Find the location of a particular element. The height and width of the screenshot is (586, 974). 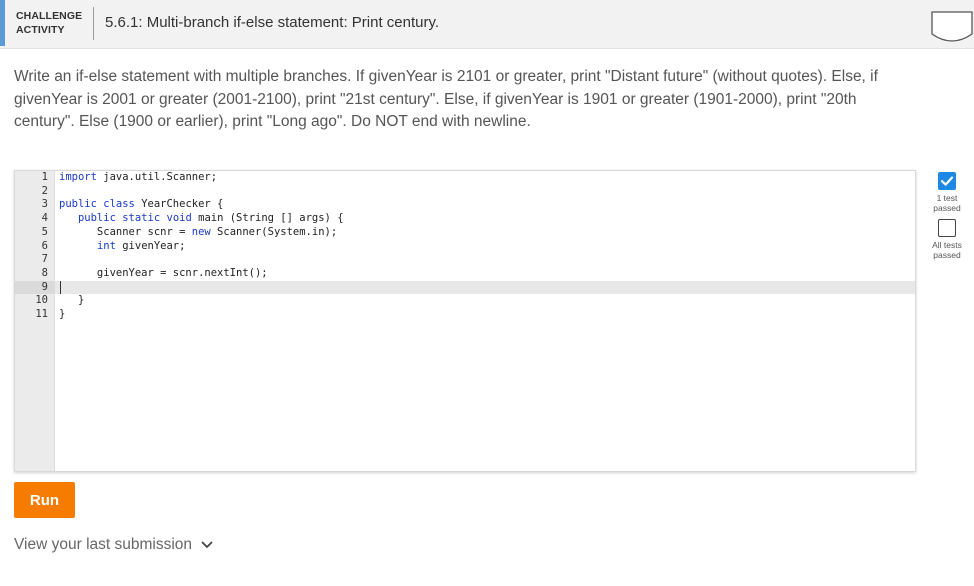

badge-line-1: CHALLENGE is located at coordinates (49, 16).